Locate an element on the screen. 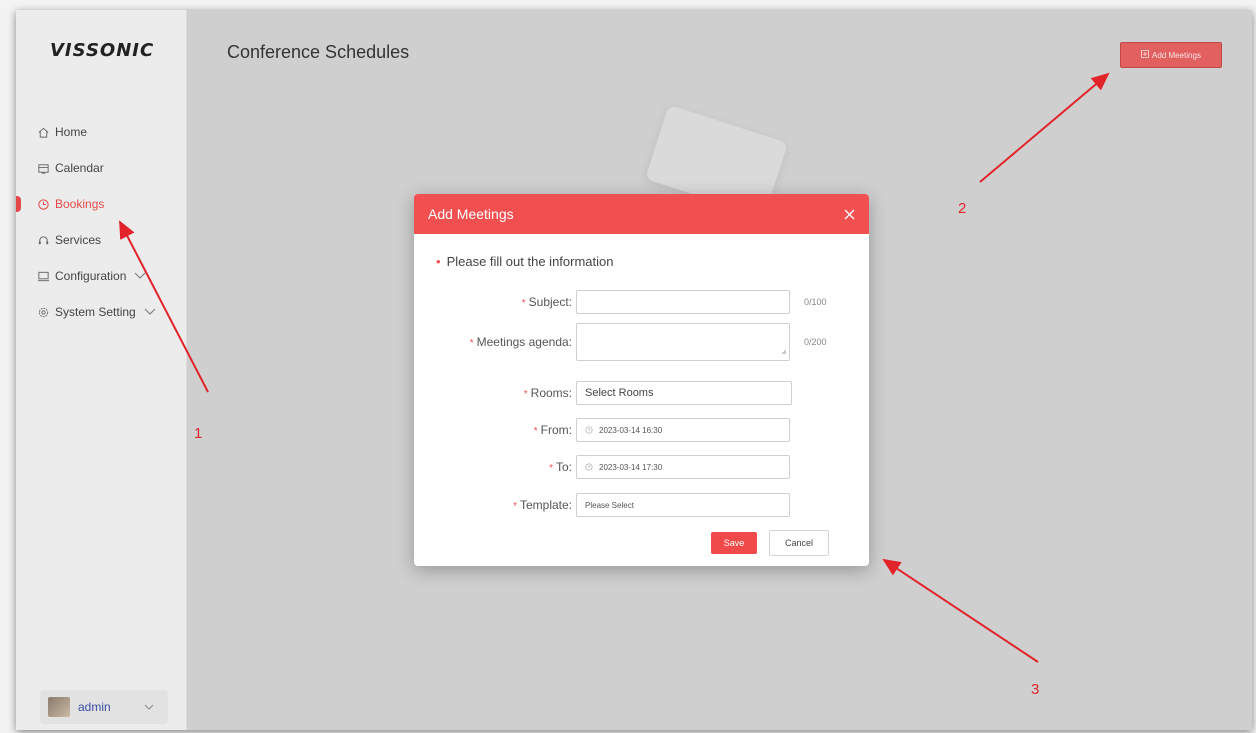 The width and height of the screenshot is (1256, 733). dialog-title: Add Meetings is located at coordinates (471, 214).